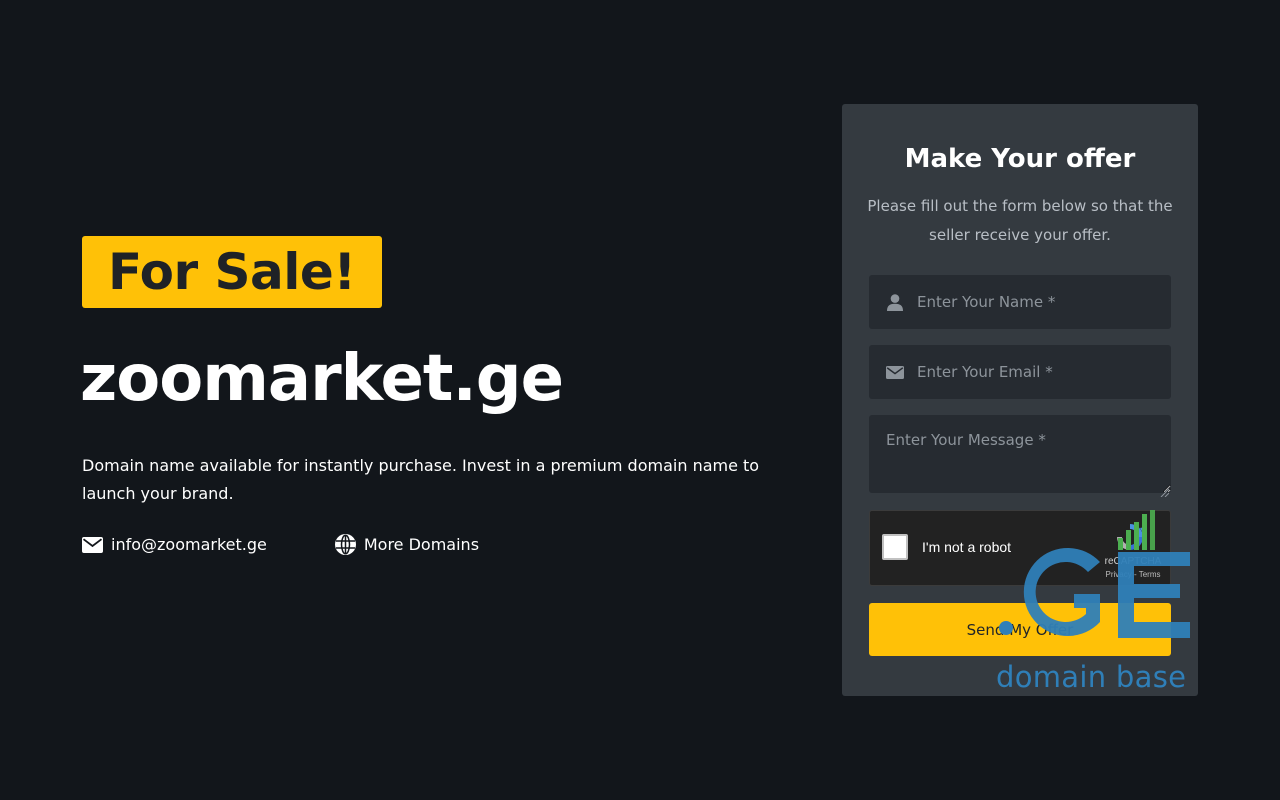  What do you see at coordinates (1133, 561) in the screenshot?
I see `recaptcha-brand: reCAPTCHA` at bounding box center [1133, 561].